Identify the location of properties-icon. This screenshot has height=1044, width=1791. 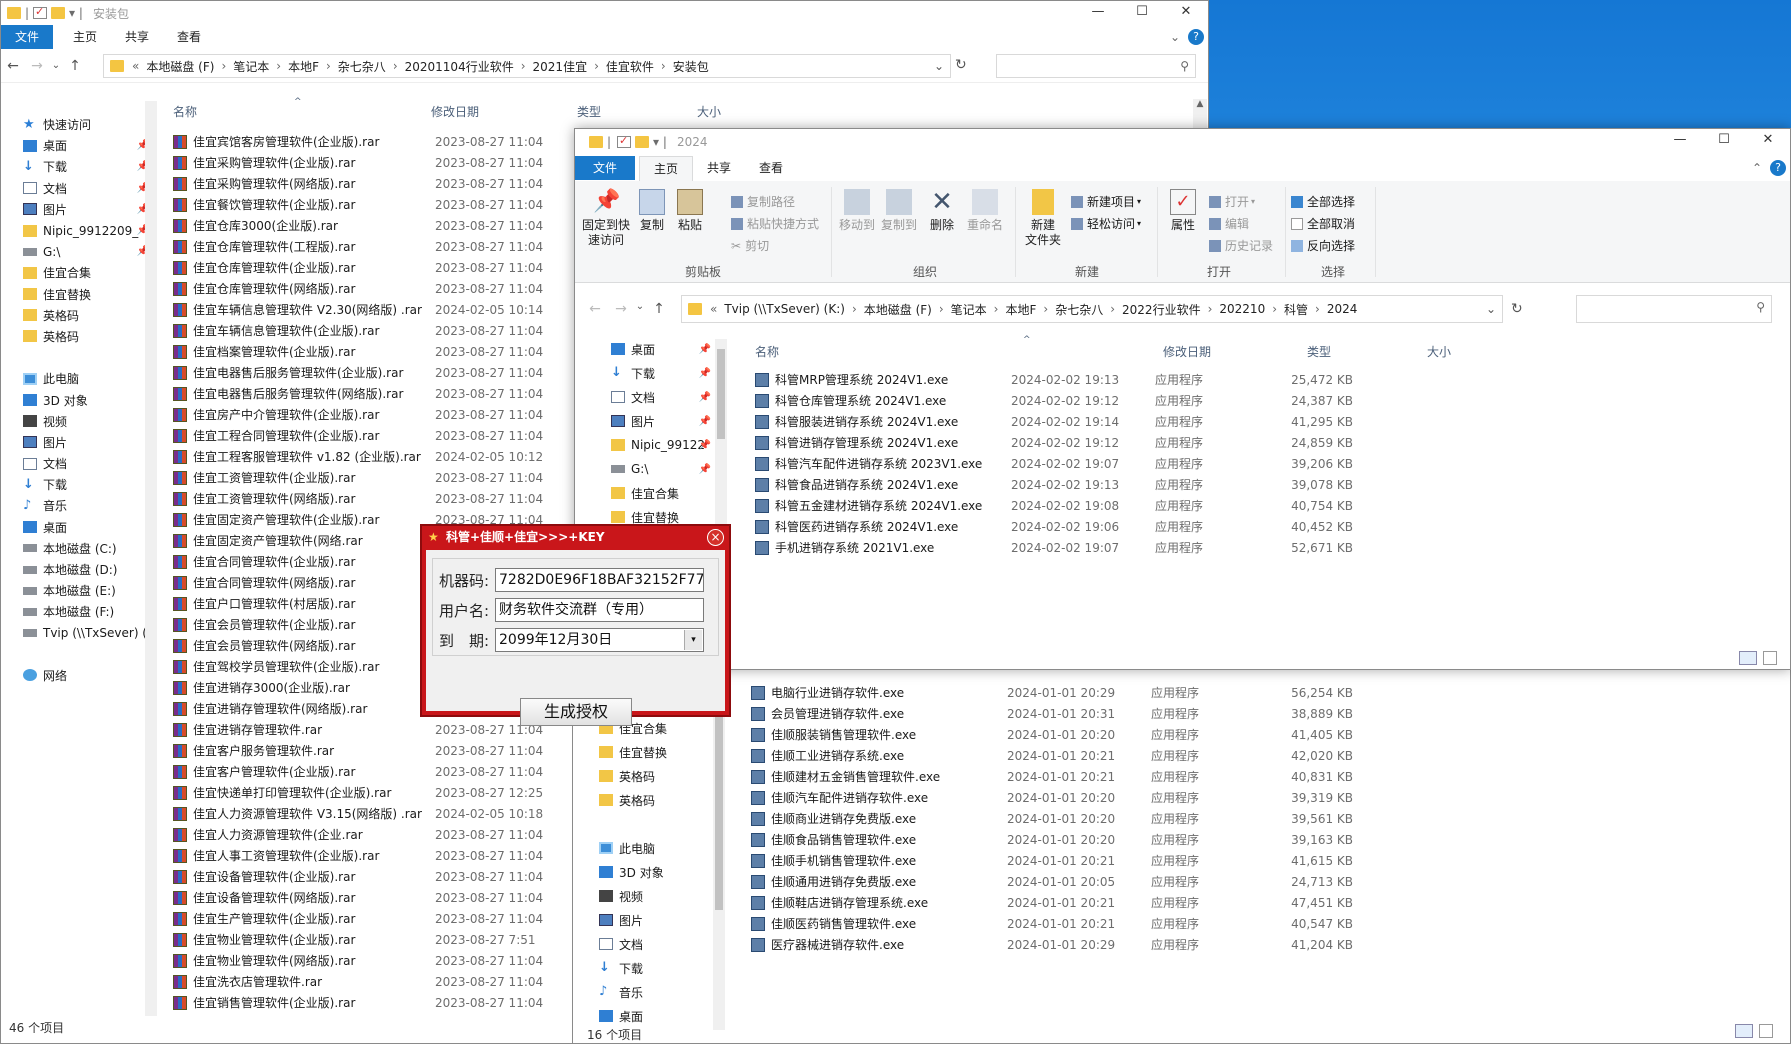
(40, 12).